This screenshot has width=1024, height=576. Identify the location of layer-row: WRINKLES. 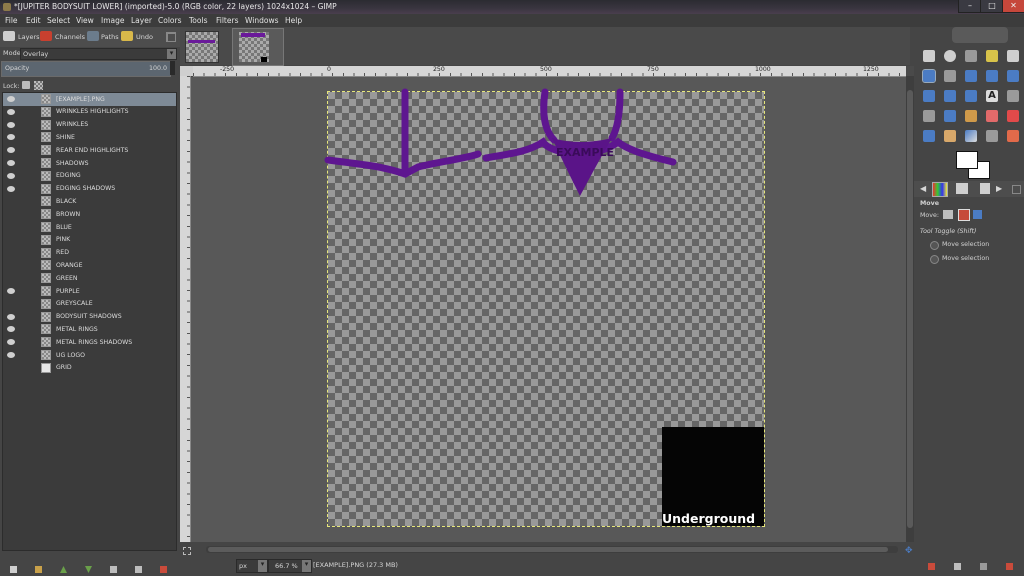
(89, 125).